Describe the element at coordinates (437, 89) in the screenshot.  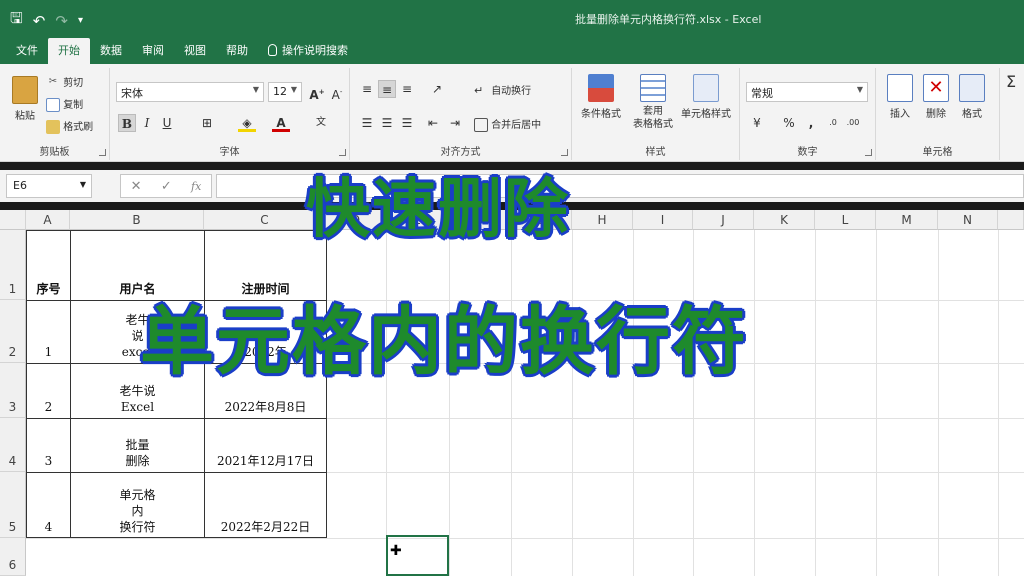
I see `orientation-icon: ↗` at that location.